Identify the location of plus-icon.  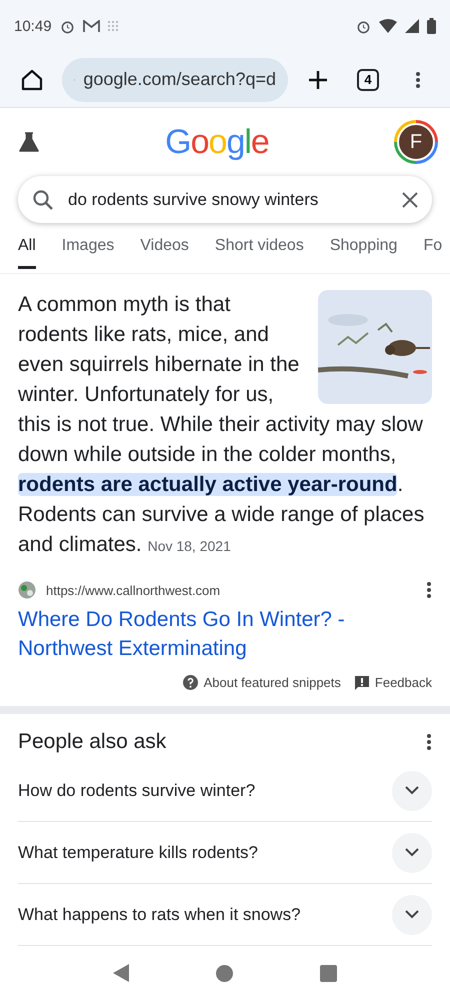
(318, 79).